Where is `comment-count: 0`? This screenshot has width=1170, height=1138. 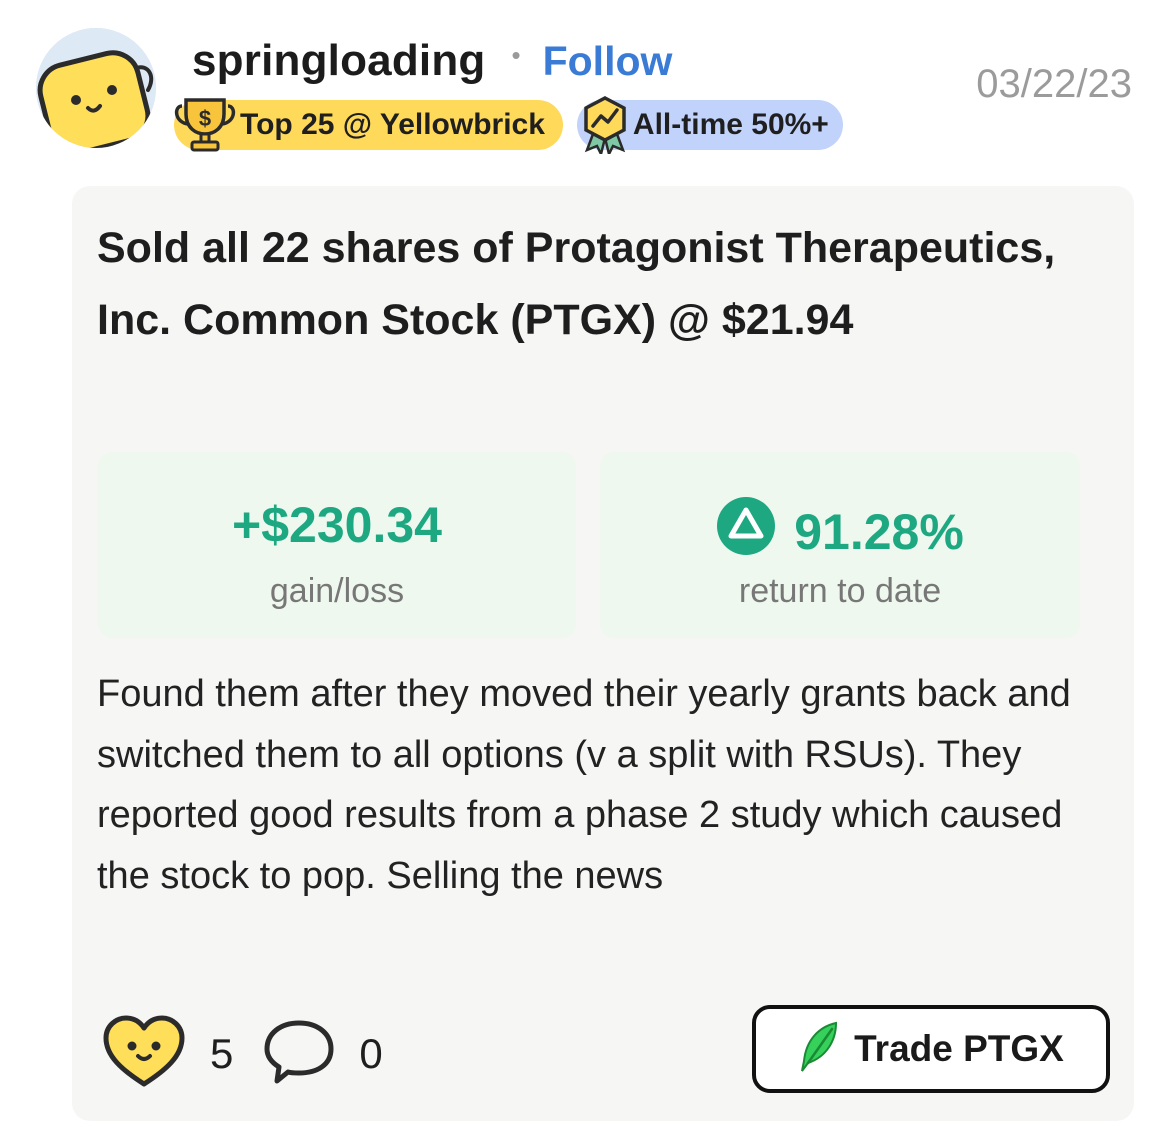 comment-count: 0 is located at coordinates (371, 1053).